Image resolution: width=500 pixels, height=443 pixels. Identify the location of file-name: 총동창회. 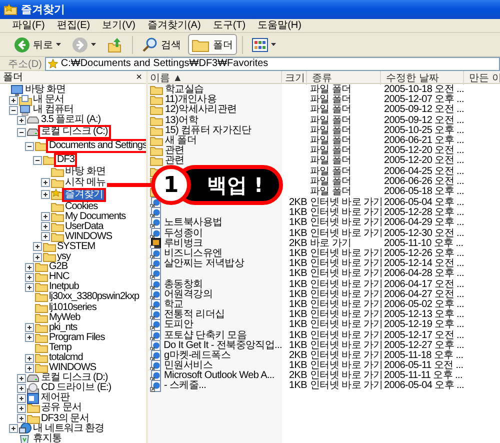
(183, 285).